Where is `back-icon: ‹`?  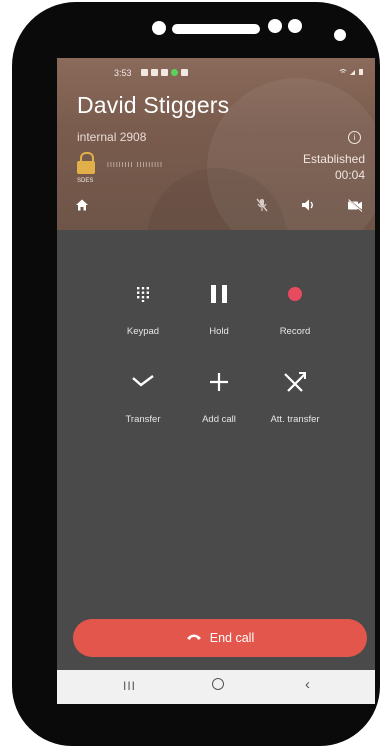
back-icon: ‹ is located at coordinates (307, 684).